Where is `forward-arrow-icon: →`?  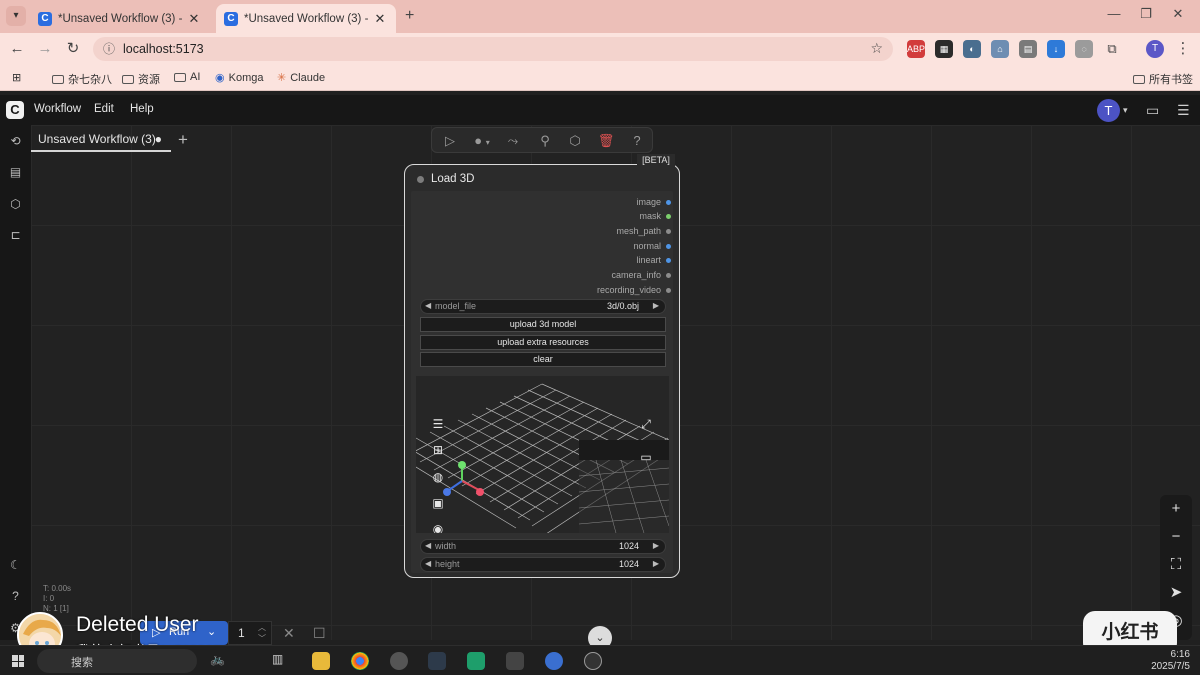
forward-arrow-icon: → is located at coordinates (45, 49).